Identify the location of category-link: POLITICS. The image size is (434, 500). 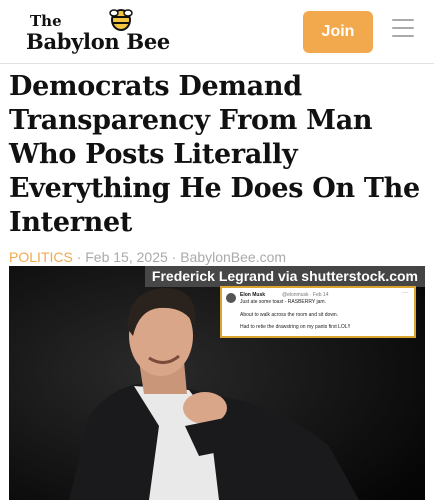
(41, 257).